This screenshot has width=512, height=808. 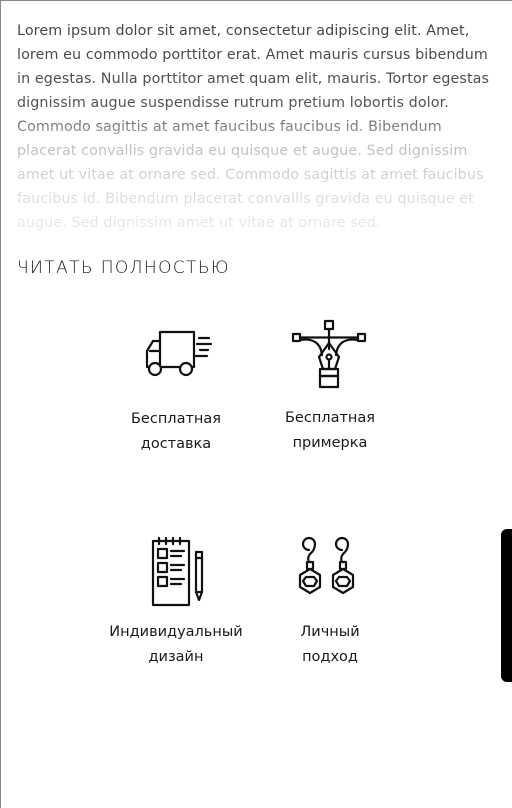 I want to click on feature-label: Бесплатная примерка, so click(x=329, y=430).